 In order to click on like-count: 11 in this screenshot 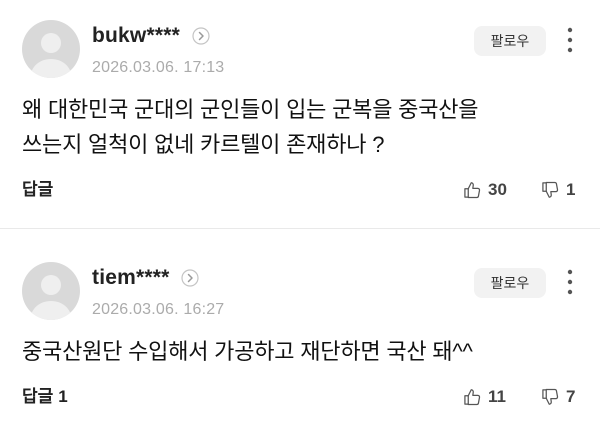, I will do `click(497, 396)`.